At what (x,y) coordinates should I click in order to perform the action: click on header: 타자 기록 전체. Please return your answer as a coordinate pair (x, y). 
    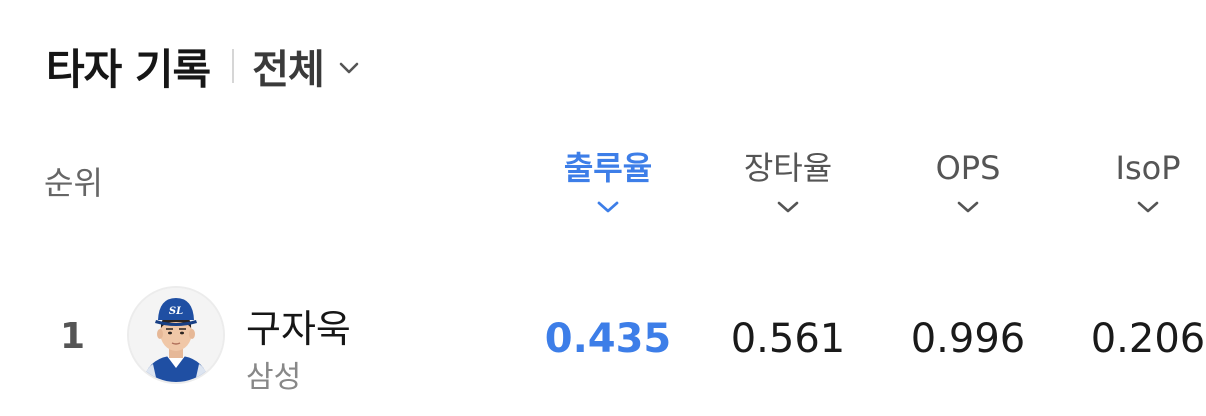
    Looking at the image, I should click on (203, 66).